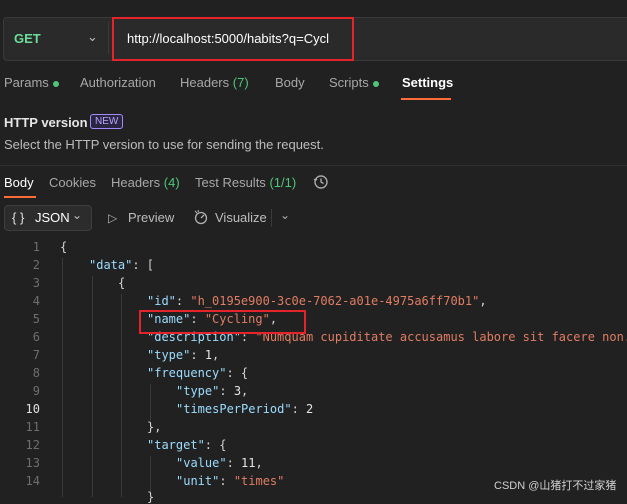 This screenshot has height=504, width=627. Describe the element at coordinates (241, 217) in the screenshot. I see `visualize-button: Visualize` at that location.